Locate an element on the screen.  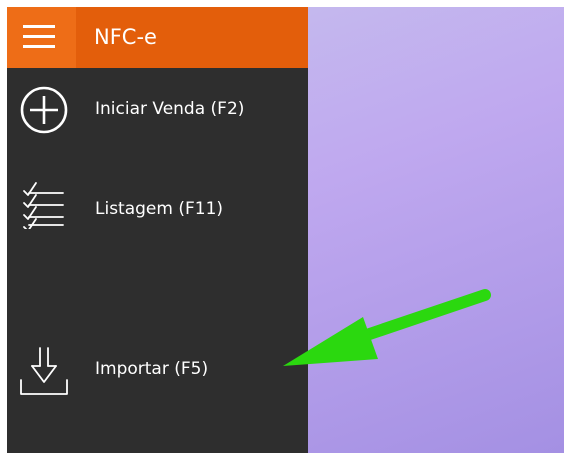
menu-item-label: Listagem (F11) is located at coordinates (159, 209).